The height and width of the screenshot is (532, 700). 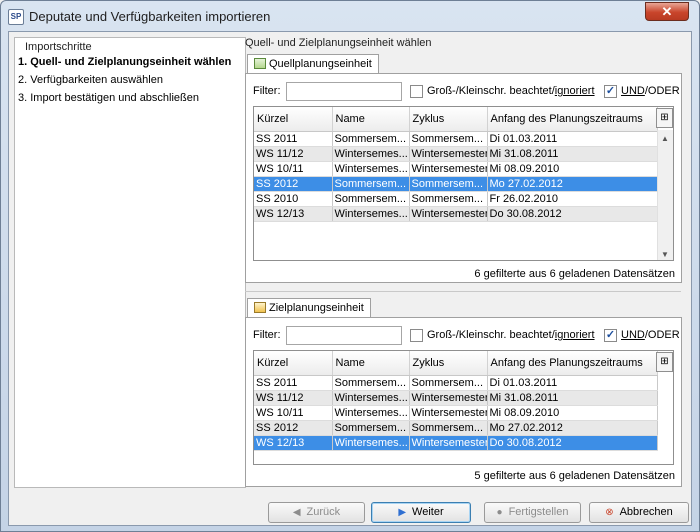 What do you see at coordinates (610, 91) in the screenshot?
I see `source-and-checkbox: ✓` at bounding box center [610, 91].